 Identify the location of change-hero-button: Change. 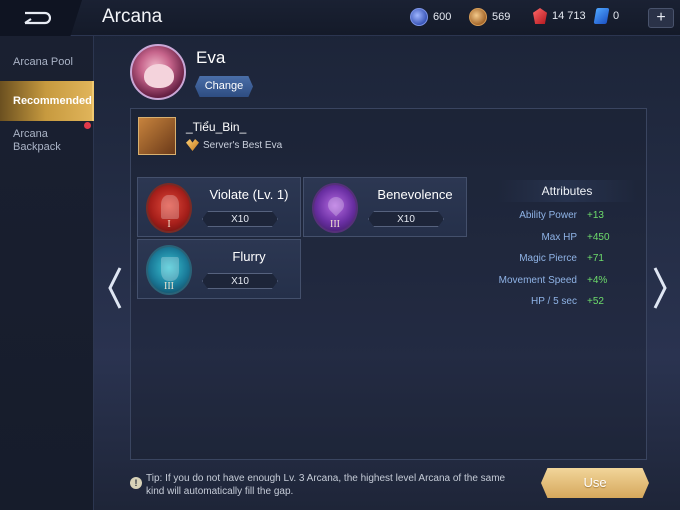
(224, 86).